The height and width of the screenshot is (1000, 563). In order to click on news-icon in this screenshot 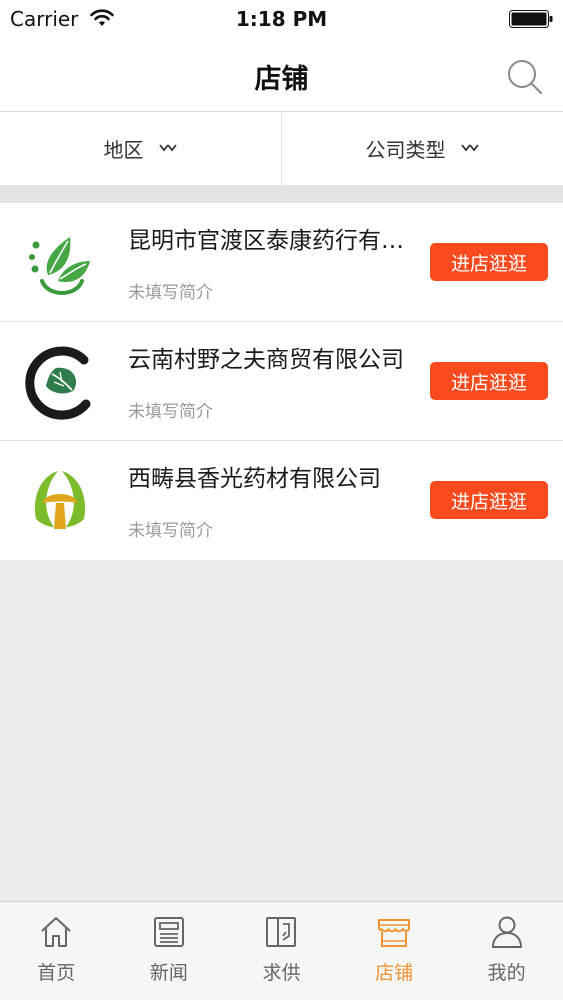, I will do `click(168, 932)`.